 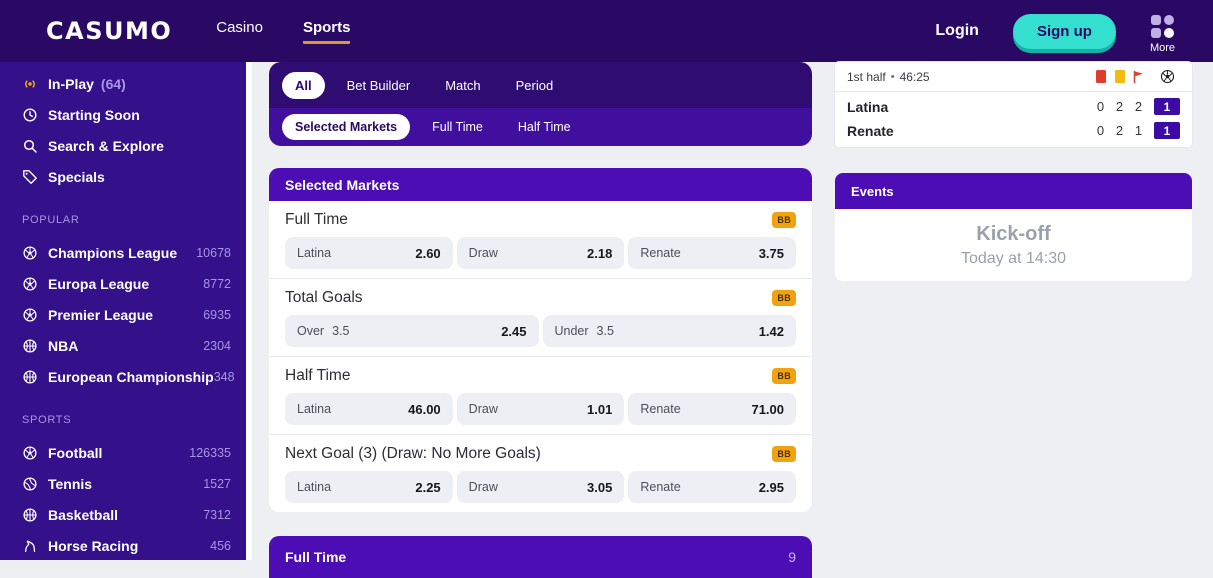 What do you see at coordinates (123, 283) in the screenshot?
I see `sidebar-item-europa-league: Europa League 8772` at bounding box center [123, 283].